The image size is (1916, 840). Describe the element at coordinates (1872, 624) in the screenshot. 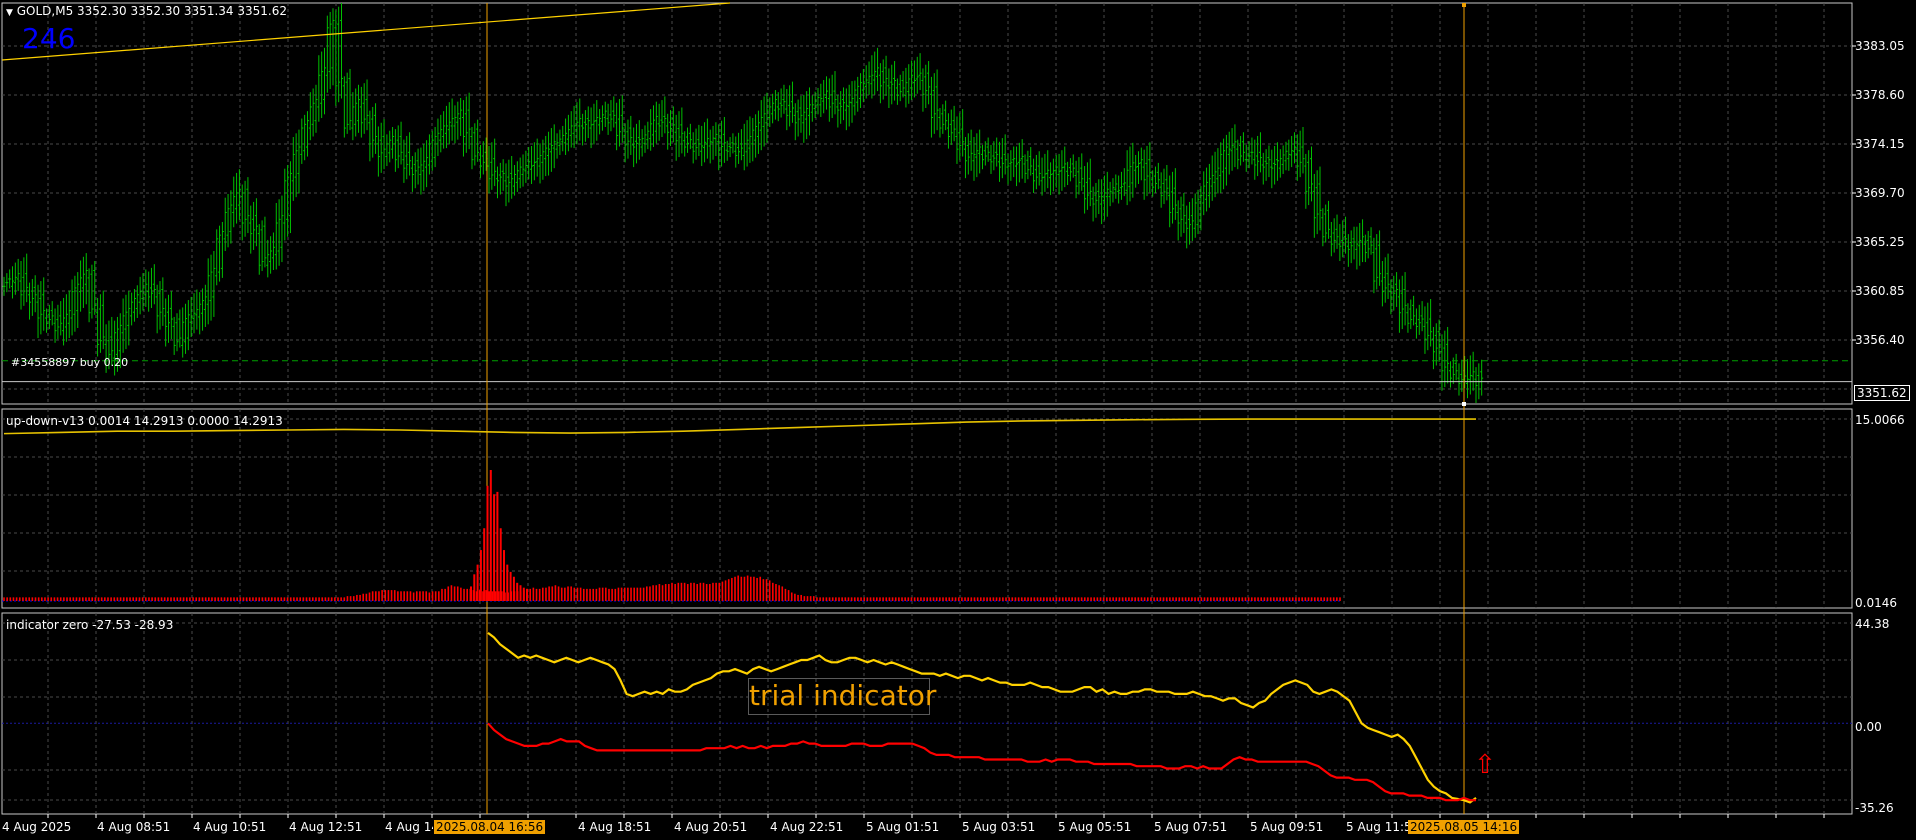

I see `zero-y-top: 44.38` at that location.